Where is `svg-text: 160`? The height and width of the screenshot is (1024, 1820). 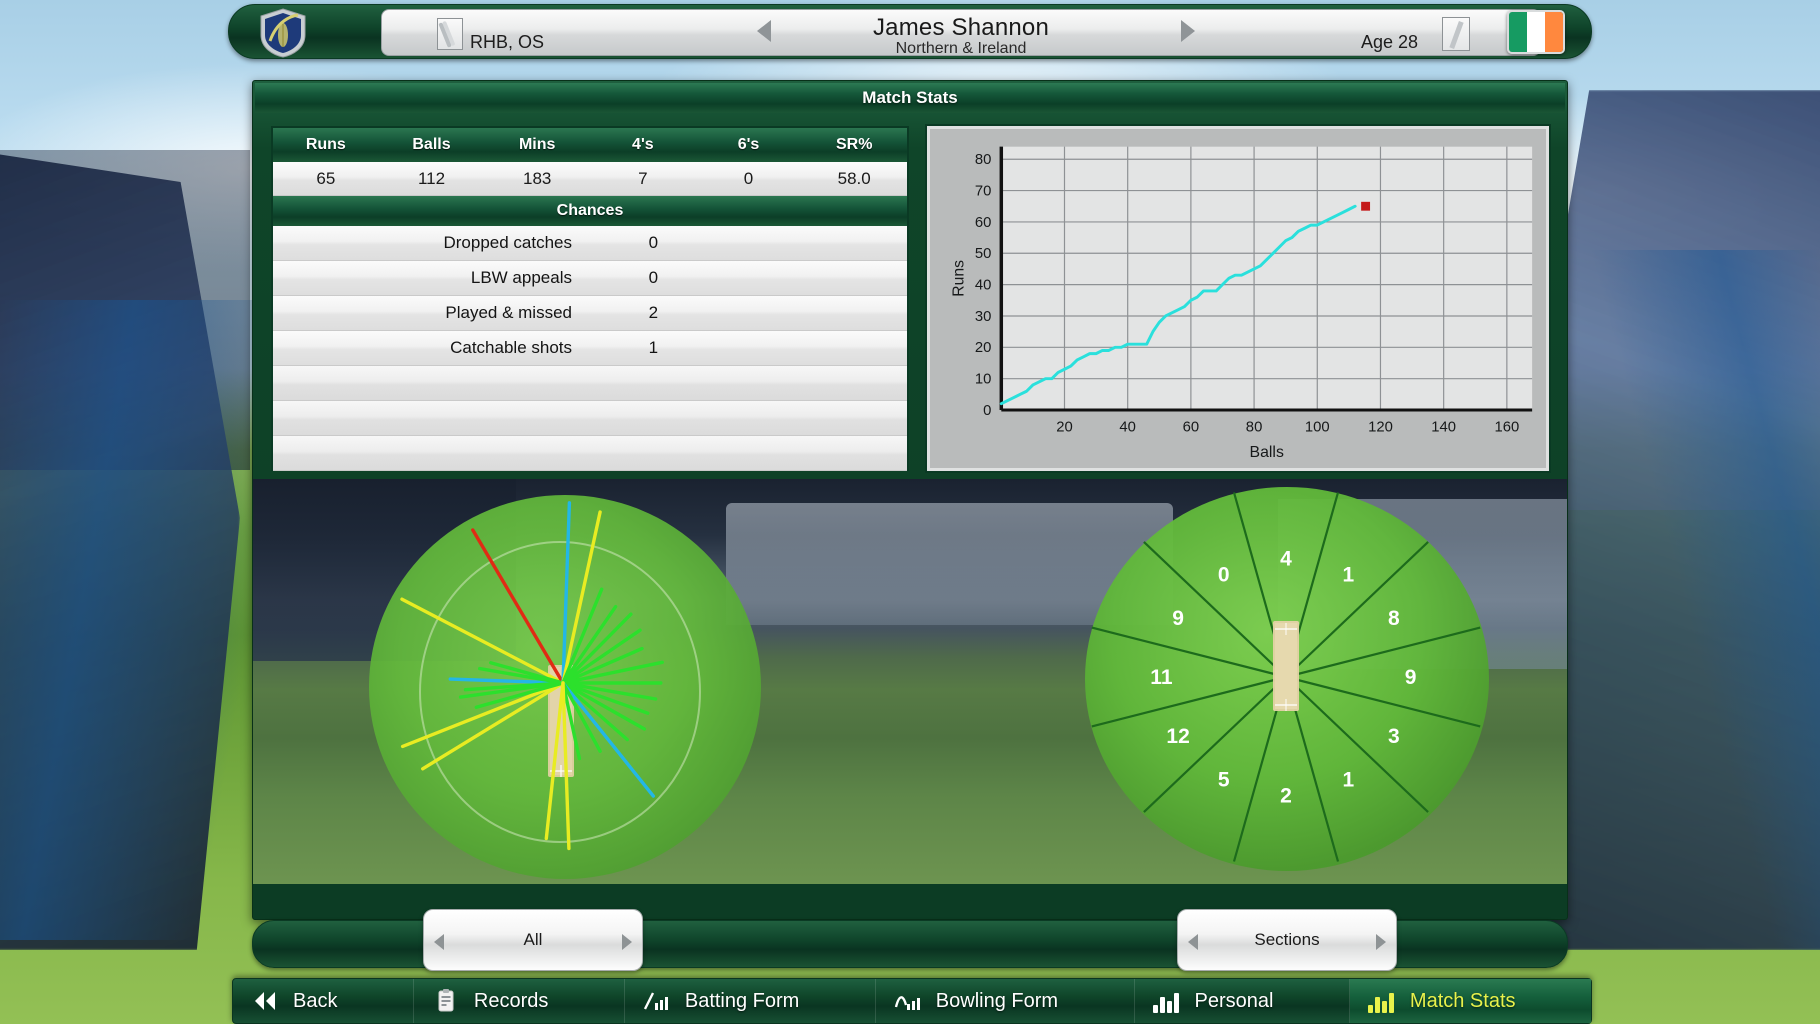 svg-text: 160 is located at coordinates (1506, 428).